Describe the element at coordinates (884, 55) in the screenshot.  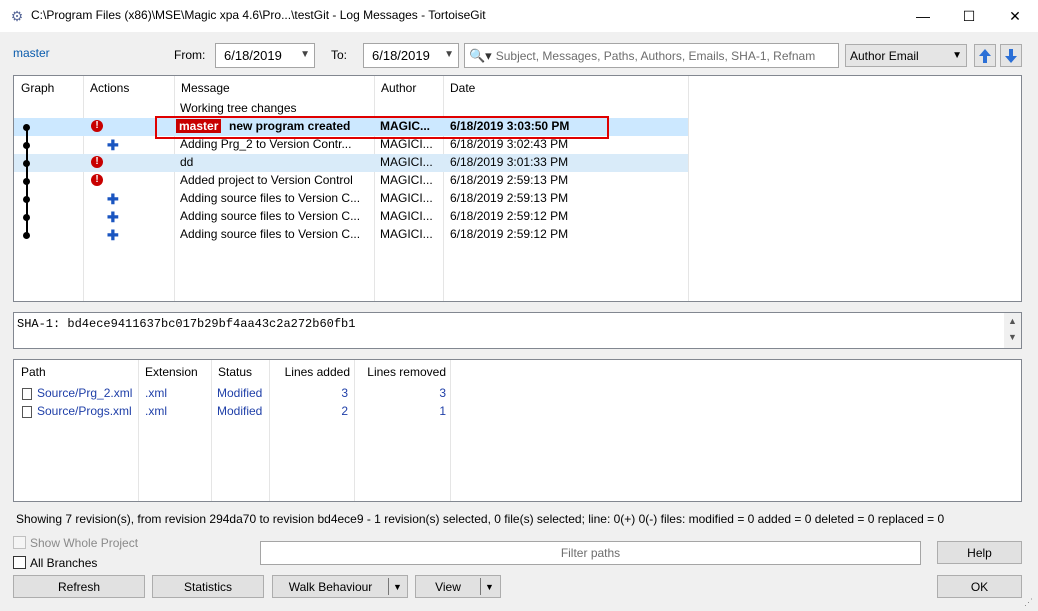
I see `search-type-value: Author Email` at that location.